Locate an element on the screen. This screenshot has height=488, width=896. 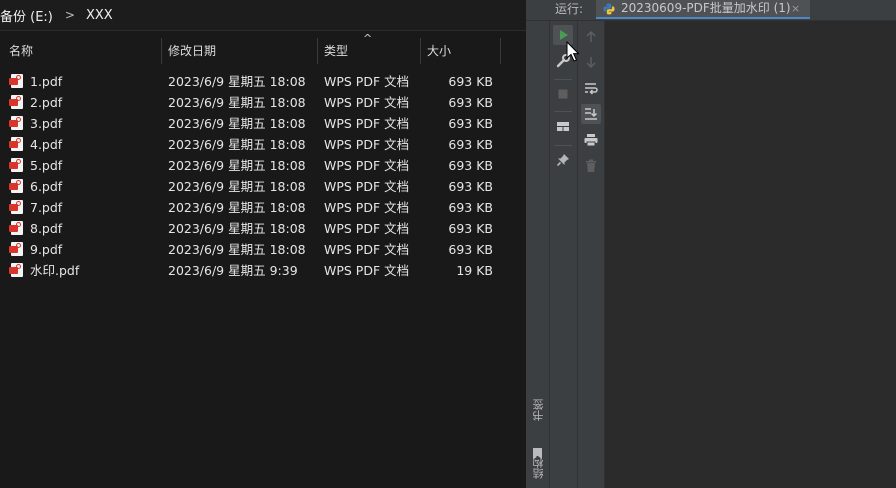
column-type: 类型 is located at coordinates (336, 51).